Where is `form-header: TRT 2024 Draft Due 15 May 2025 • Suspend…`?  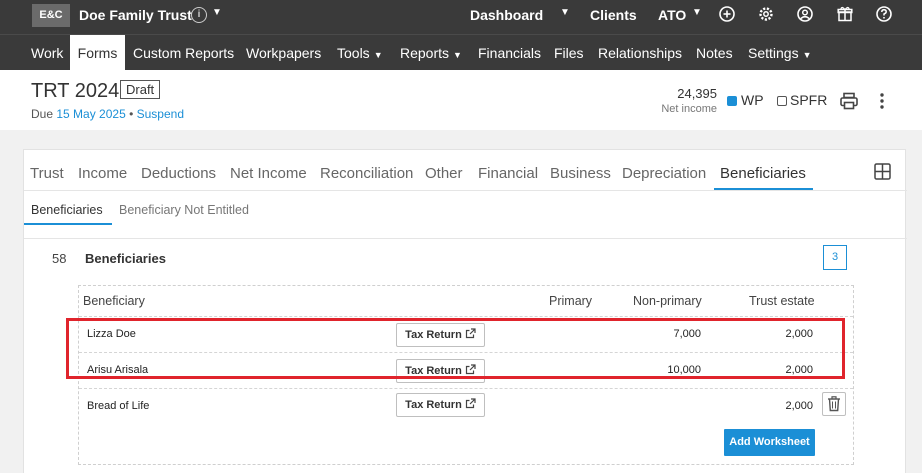
form-header: TRT 2024 Draft Due 15 May 2025 • Suspend… is located at coordinates (461, 100).